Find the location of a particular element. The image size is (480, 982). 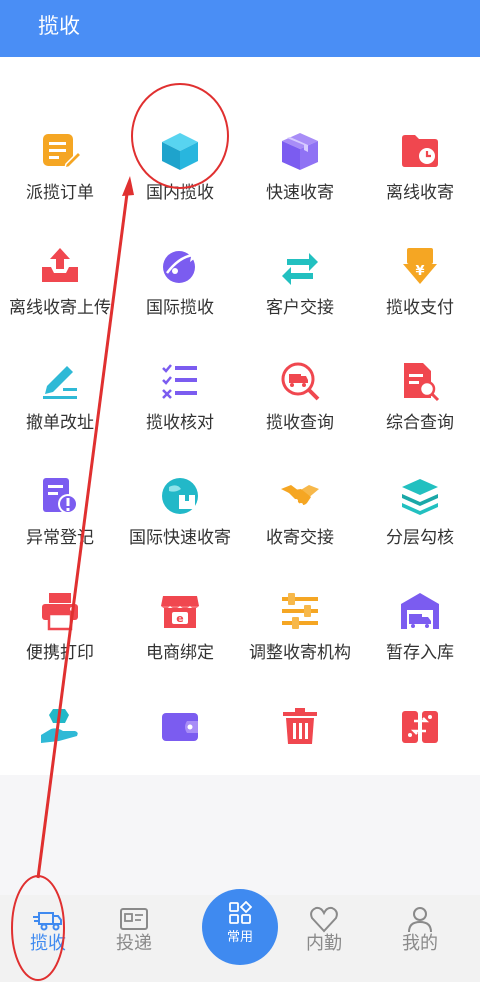

heart-icon is located at coordinates (324, 919).